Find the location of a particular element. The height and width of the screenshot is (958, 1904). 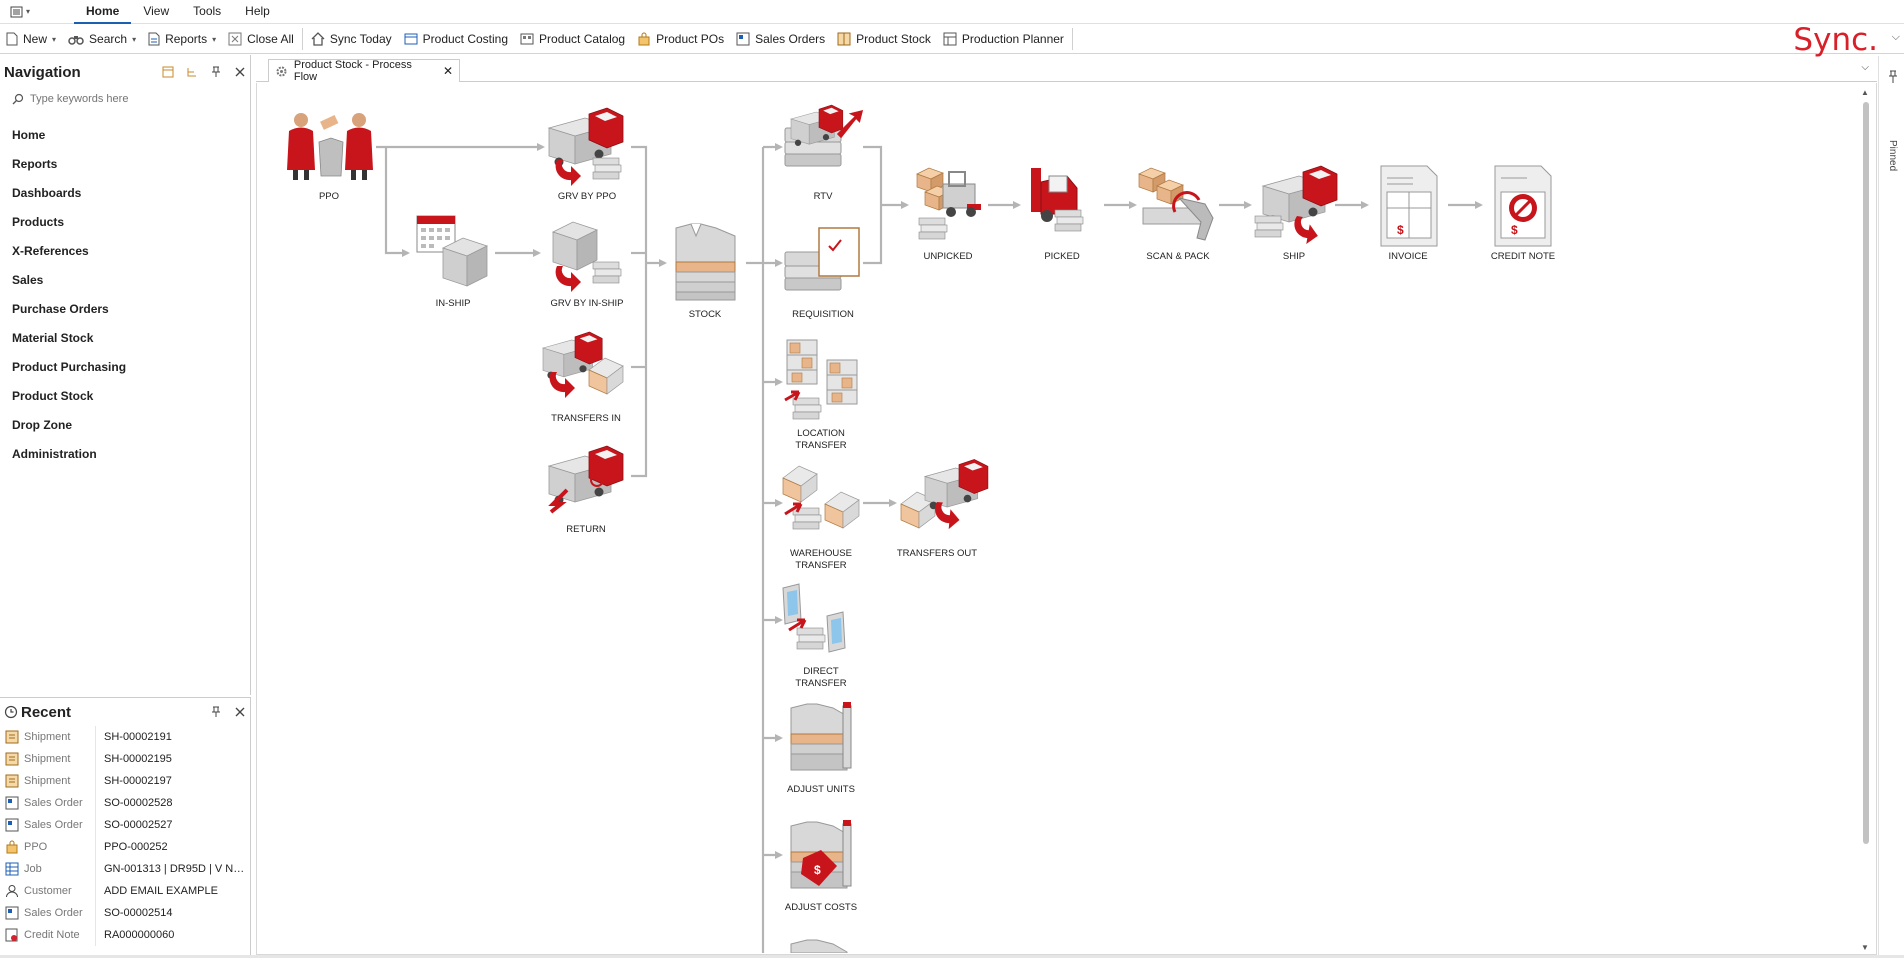

binoculars-icon is located at coordinates (76, 40).